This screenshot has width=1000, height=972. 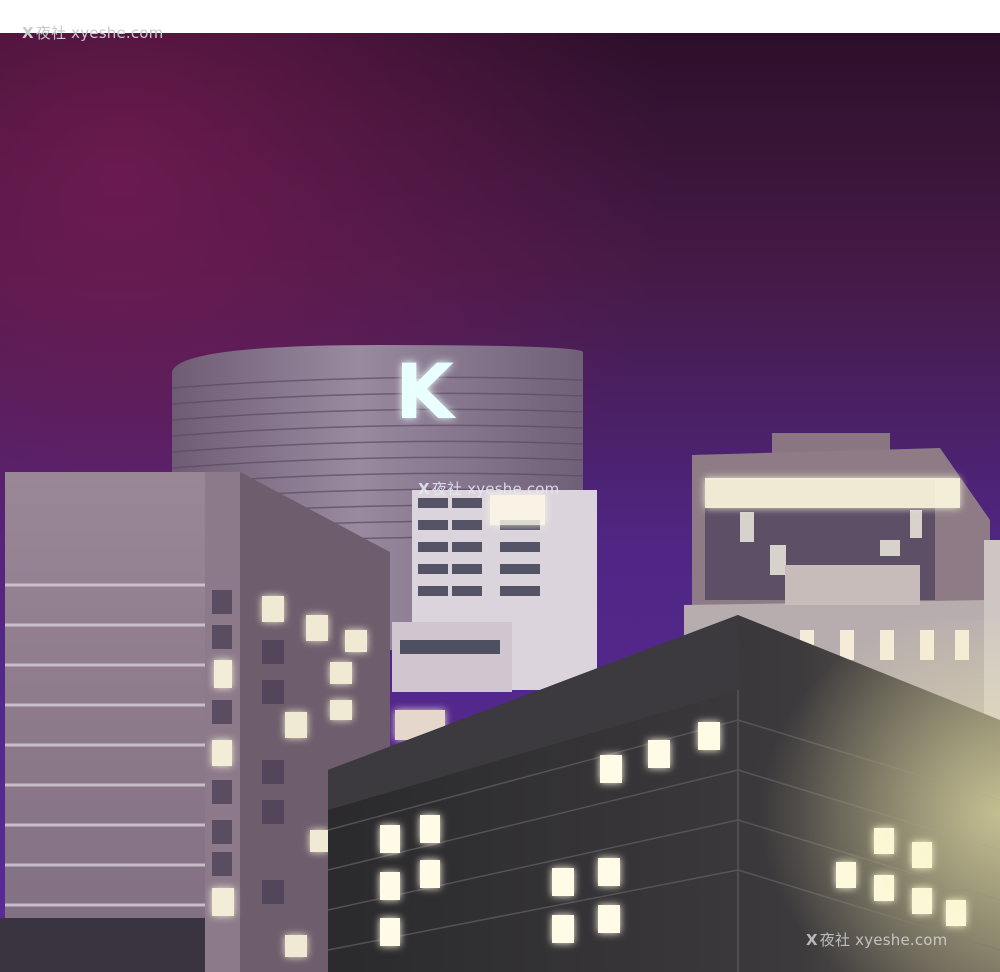 I want to click on watermark-middle: X 夜社 xyeshe.com, so click(x=488, y=488).